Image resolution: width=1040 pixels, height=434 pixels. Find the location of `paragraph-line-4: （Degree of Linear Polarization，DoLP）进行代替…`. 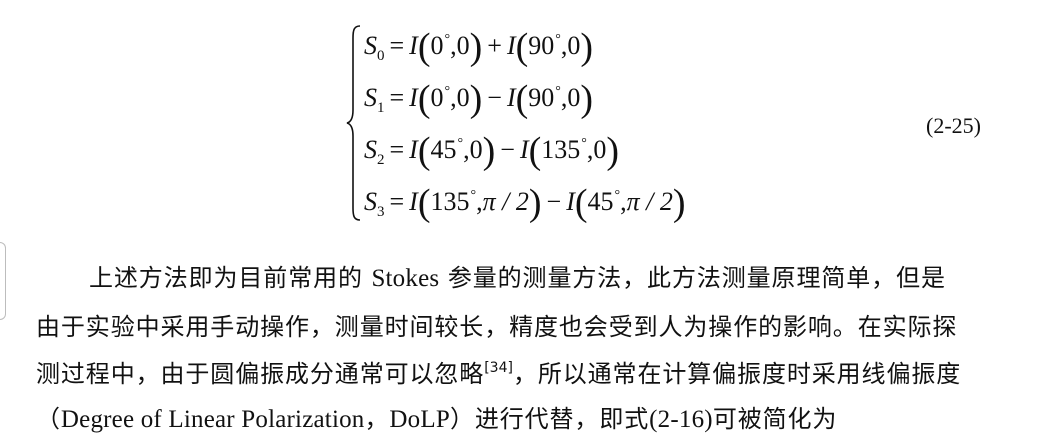

paragraph-line-4: （Degree of Linear Polarization，DoLP）进行代替… is located at coordinates (436, 416).